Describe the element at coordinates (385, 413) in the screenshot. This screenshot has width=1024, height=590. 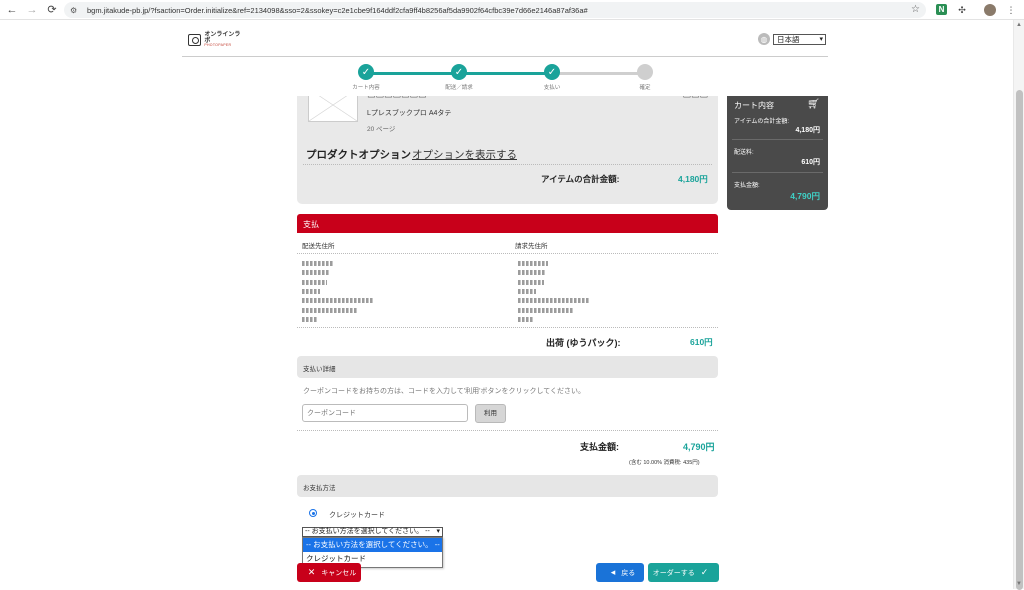
I see `coupon-input` at that location.